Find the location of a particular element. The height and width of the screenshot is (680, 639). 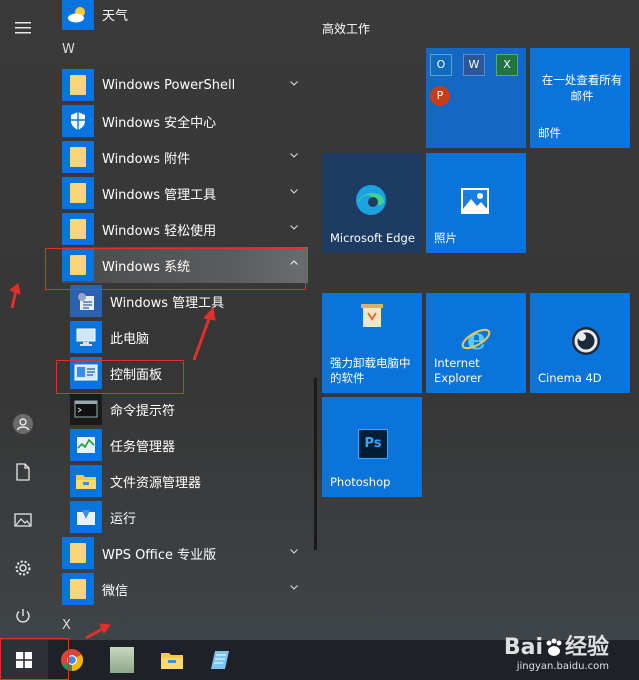

taskbar-app-thumbnail is located at coordinates (122, 660).